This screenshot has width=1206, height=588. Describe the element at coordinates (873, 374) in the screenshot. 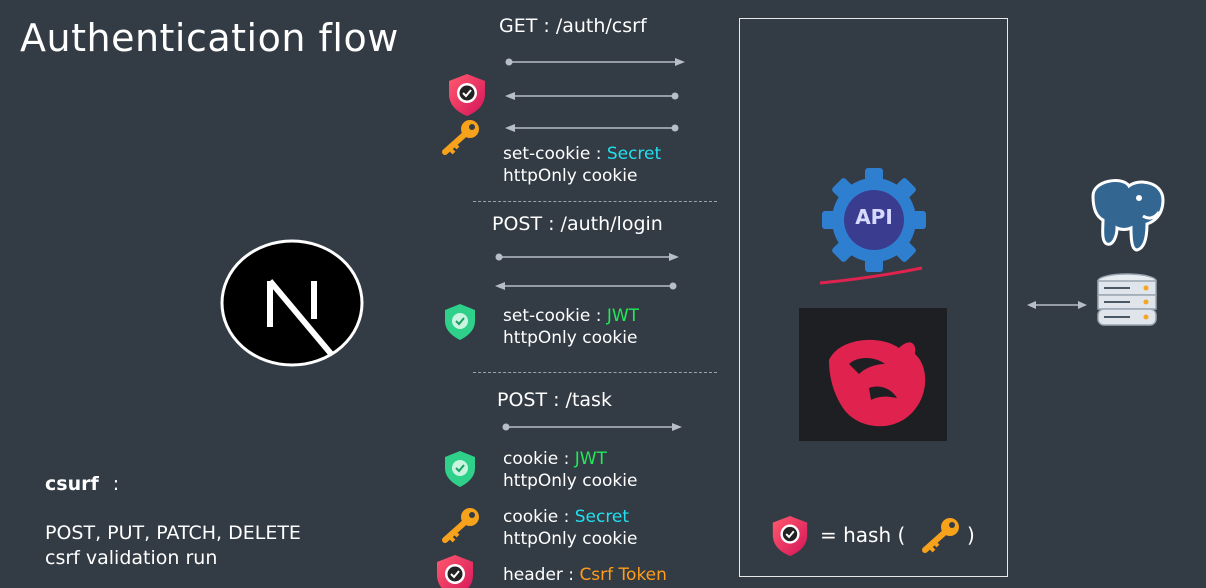

I see `nestjs-logo-icon` at that location.